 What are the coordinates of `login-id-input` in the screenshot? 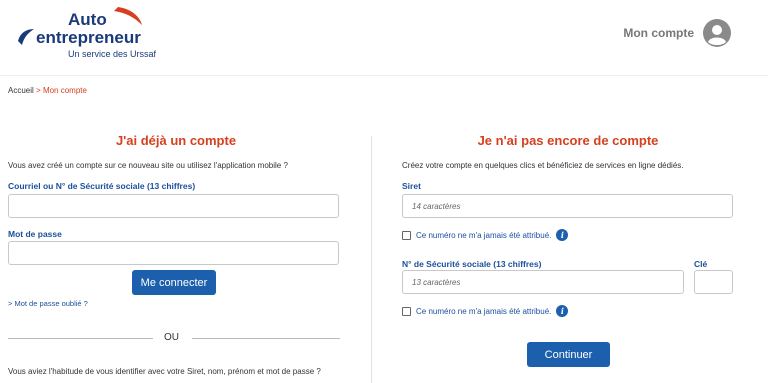 It's located at (173, 206).